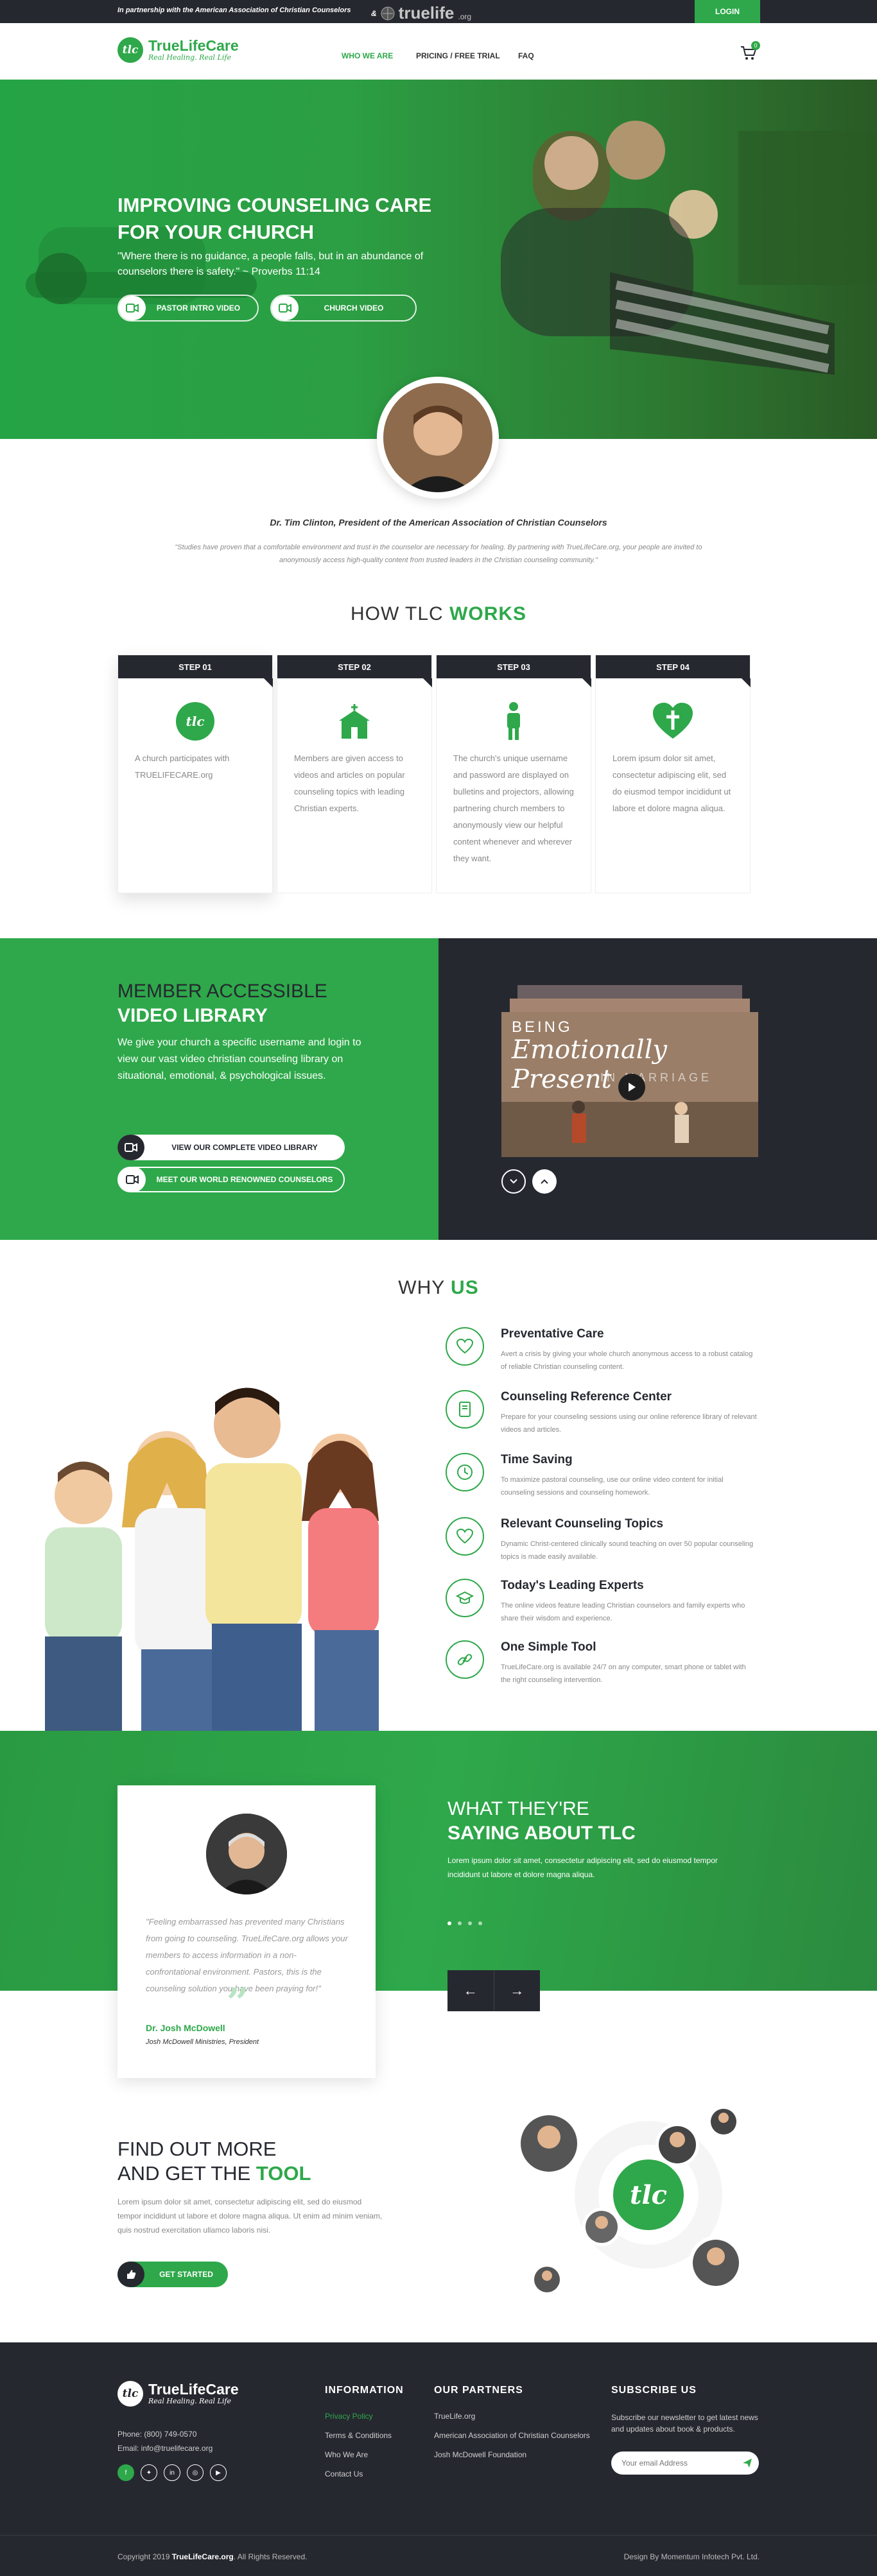 The width and height of the screenshot is (877, 2576). I want to click on step-label: STEP 03, so click(514, 671).